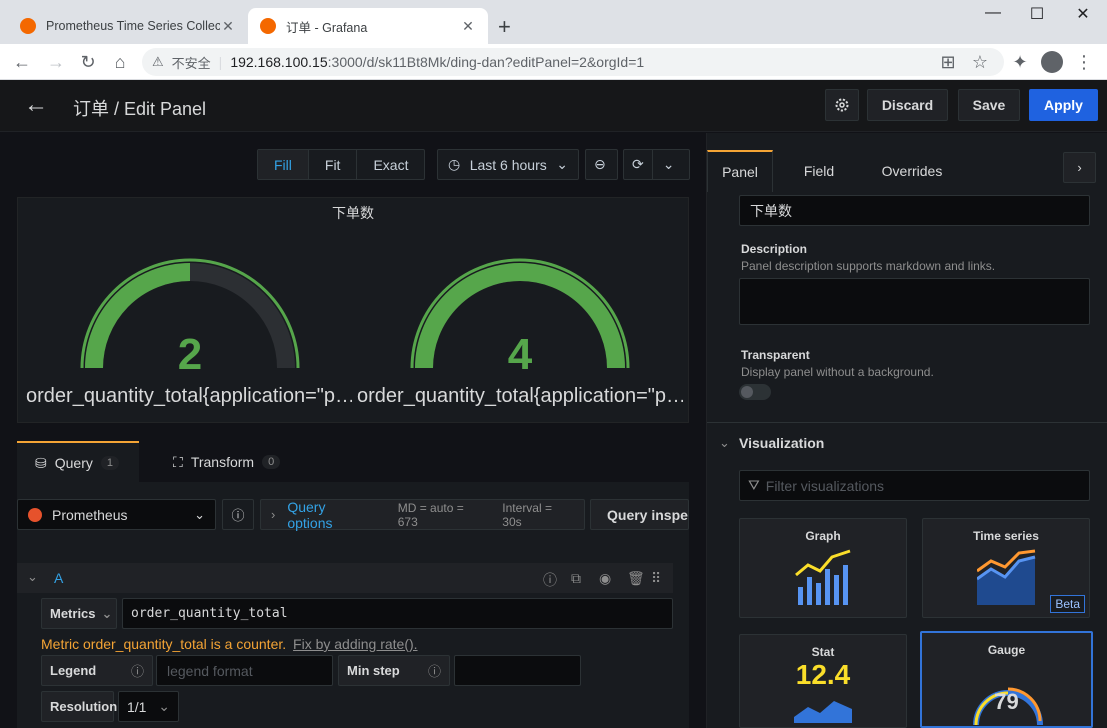  Describe the element at coordinates (1006, 568) in the screenshot. I see `viz-card-time-series: Time series Beta` at that location.